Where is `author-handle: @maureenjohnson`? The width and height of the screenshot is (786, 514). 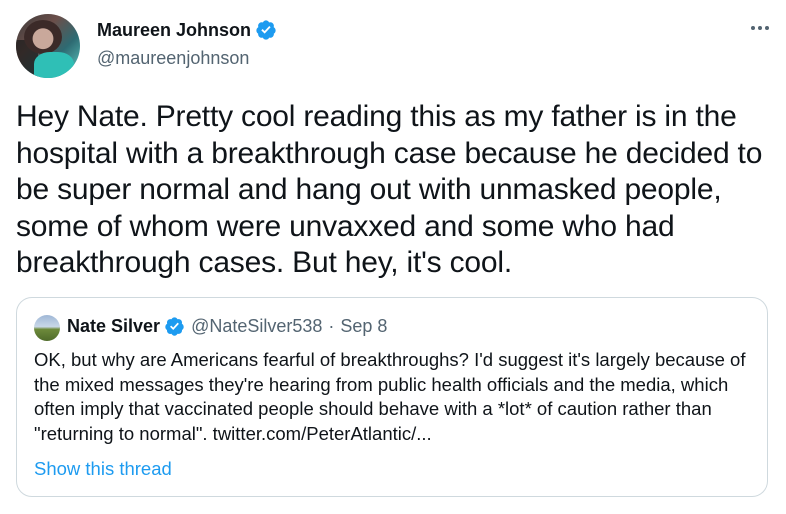 author-handle: @maureenjohnson is located at coordinates (173, 58).